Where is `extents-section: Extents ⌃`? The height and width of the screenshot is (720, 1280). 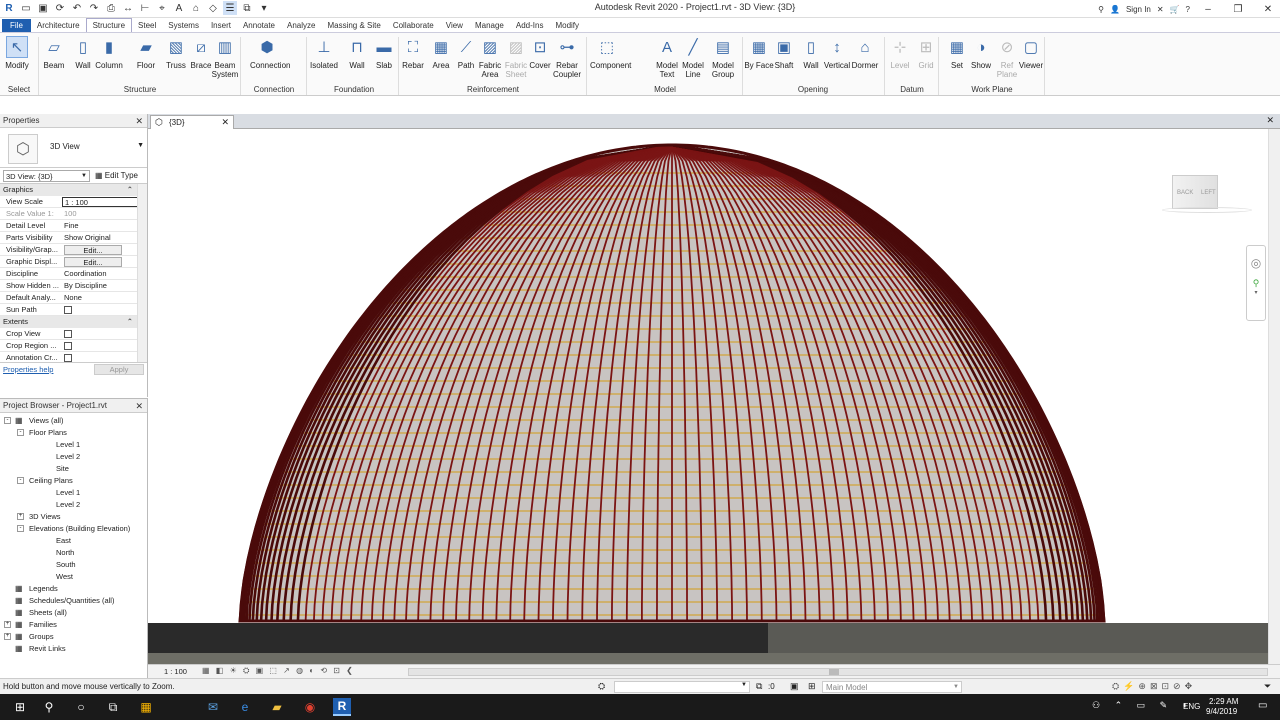 extents-section: Extents ⌃ is located at coordinates (73, 322).